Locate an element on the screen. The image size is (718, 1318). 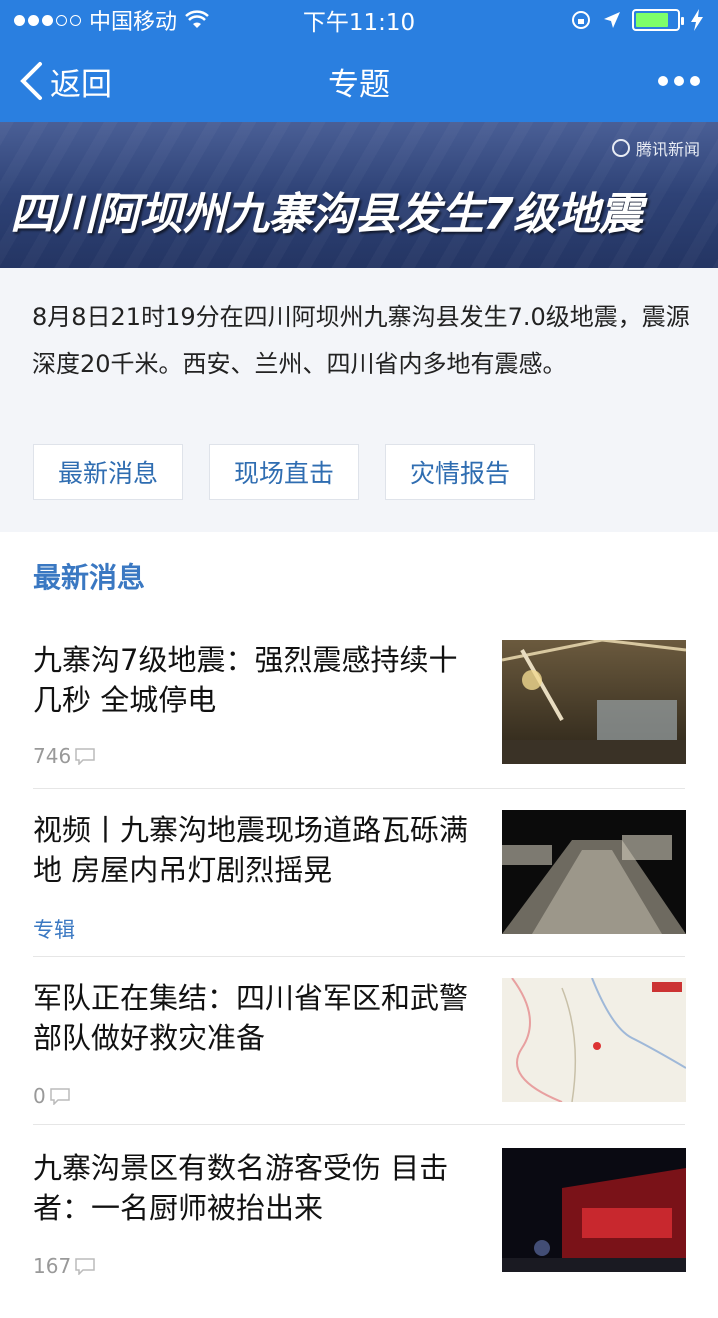
album-tag: 专辑 is located at coordinates (54, 930).